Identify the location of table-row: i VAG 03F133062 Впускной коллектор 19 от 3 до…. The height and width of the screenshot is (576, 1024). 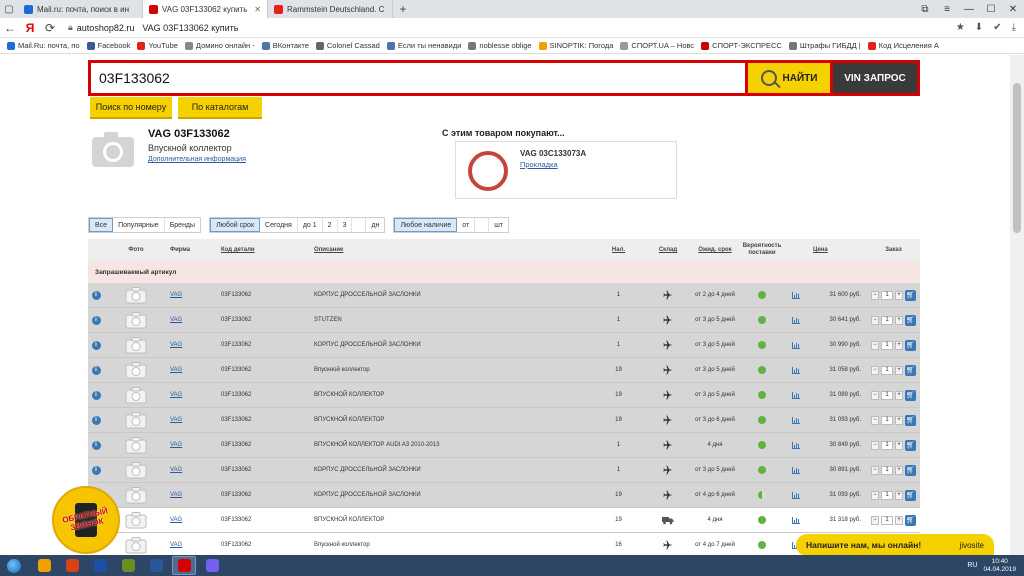
(504, 370).